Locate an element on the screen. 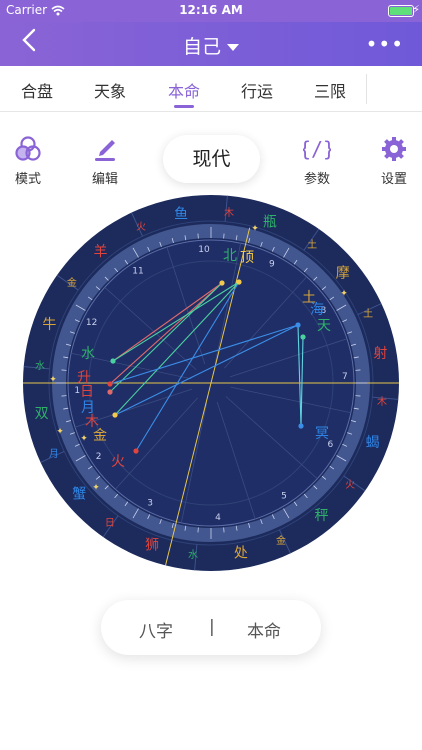  params-label: 参数 is located at coordinates (316, 179).